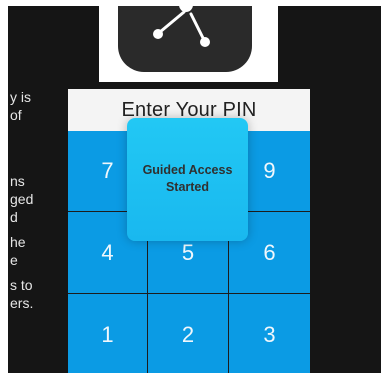 The height and width of the screenshot is (373, 381). I want to click on key-1: 1, so click(107, 333).